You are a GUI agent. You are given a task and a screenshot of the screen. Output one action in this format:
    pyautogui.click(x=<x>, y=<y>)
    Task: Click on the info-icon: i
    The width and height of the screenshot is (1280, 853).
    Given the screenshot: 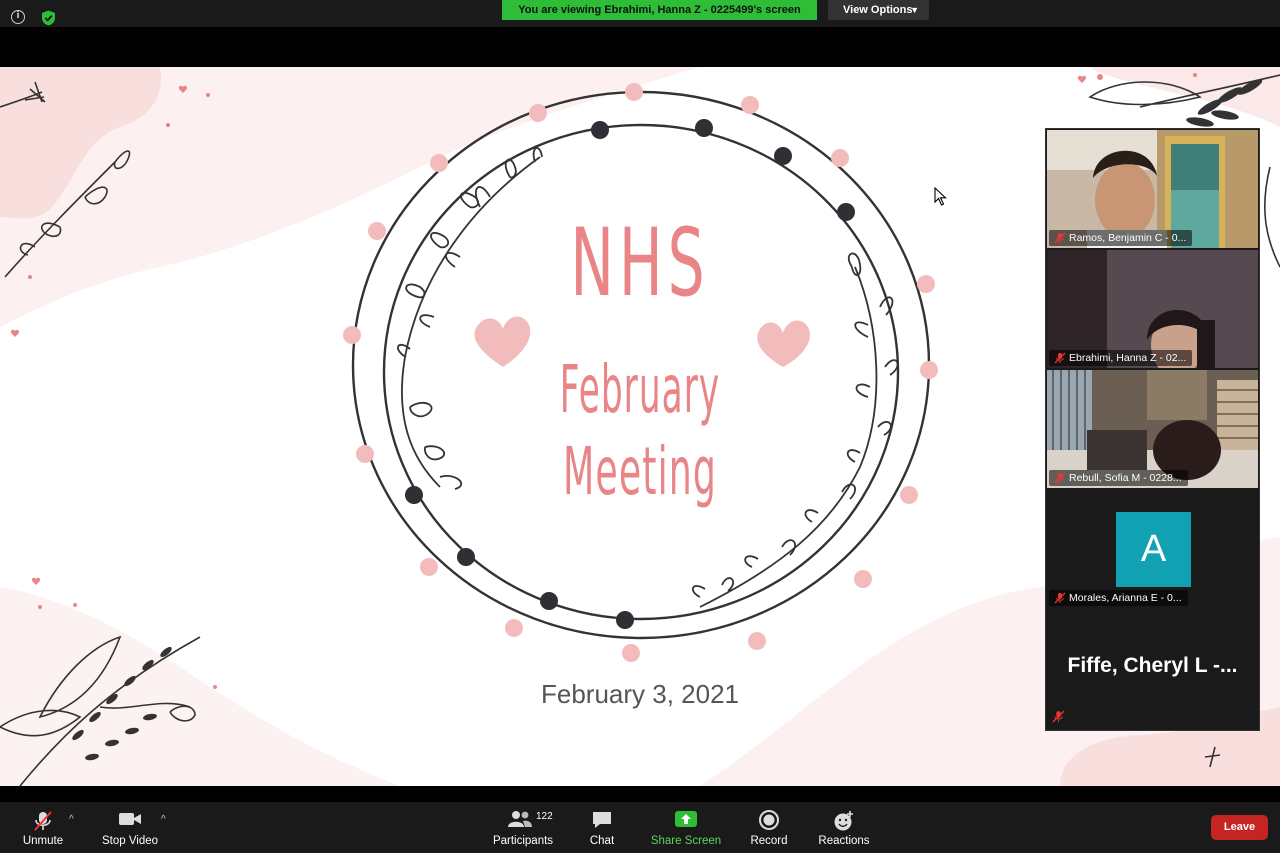 What is the action you would take?
    pyautogui.click(x=18, y=17)
    